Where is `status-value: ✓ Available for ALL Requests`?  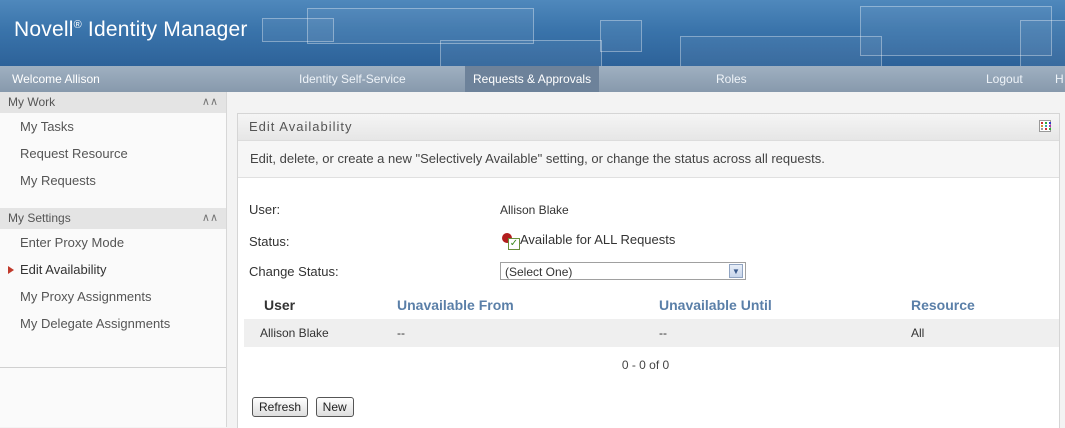
status-value: ✓ Available for ALL Requests is located at coordinates (588, 241).